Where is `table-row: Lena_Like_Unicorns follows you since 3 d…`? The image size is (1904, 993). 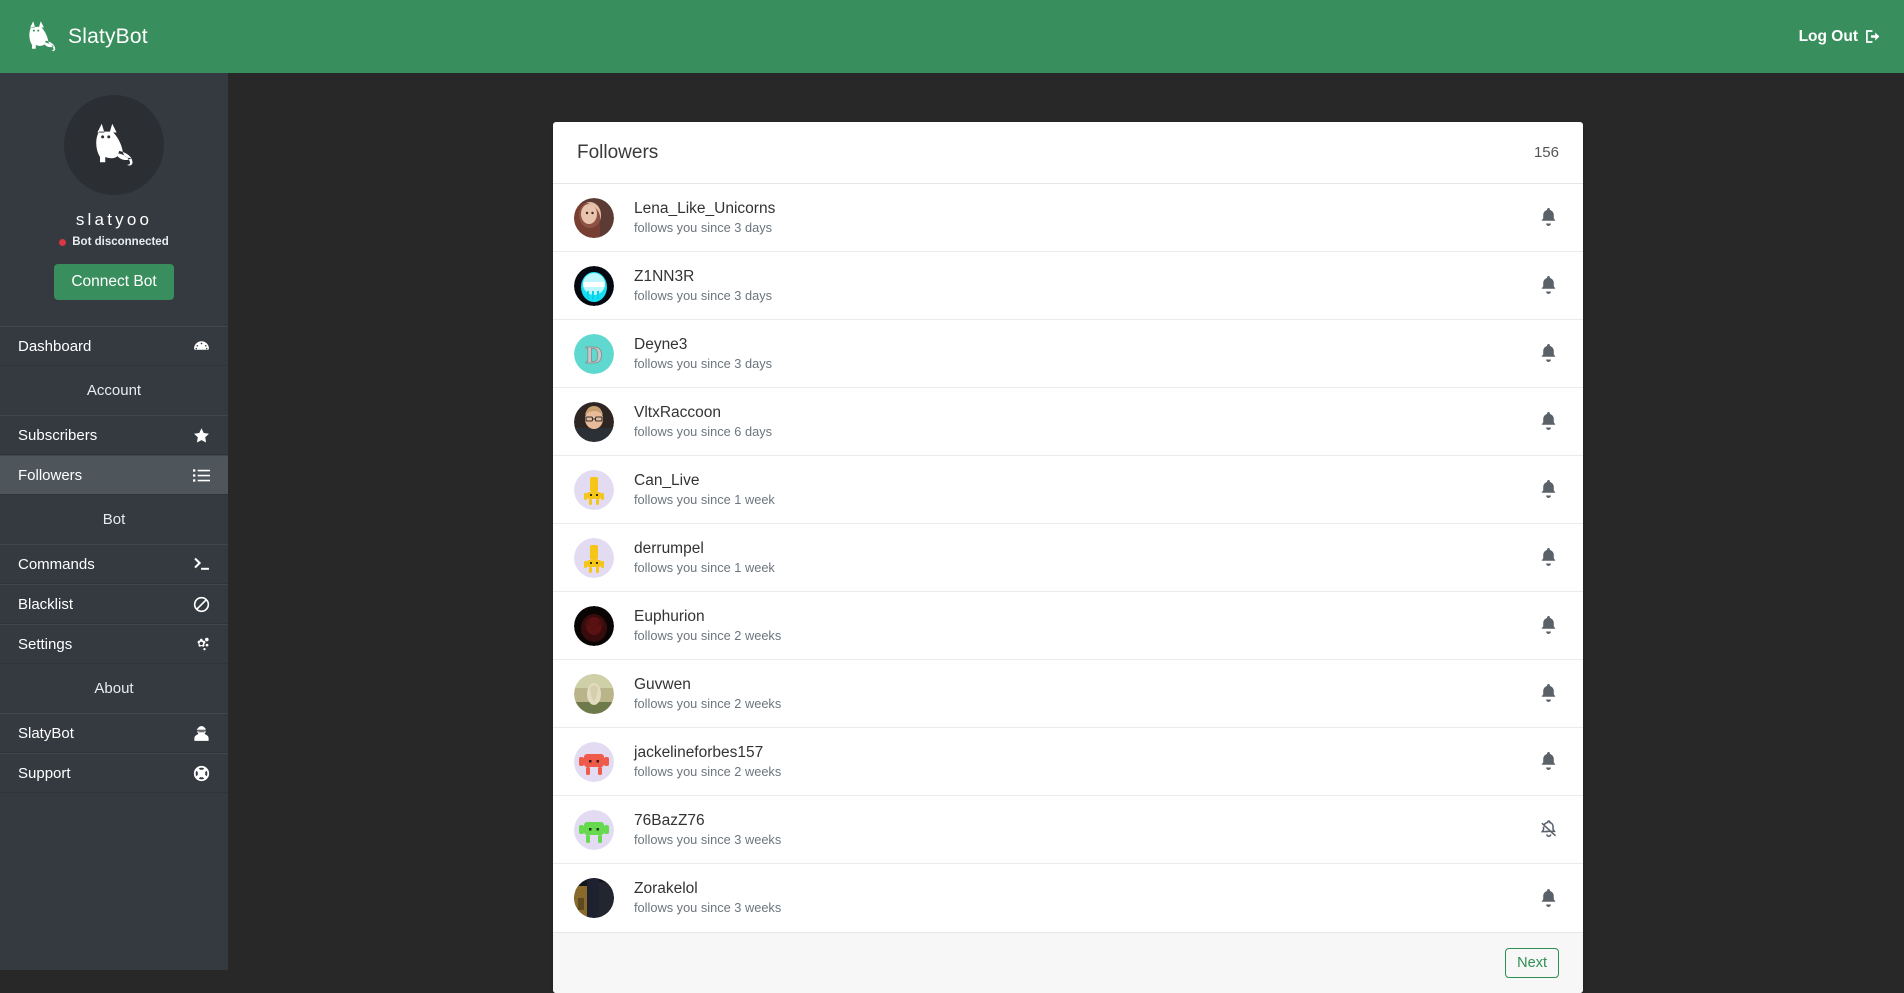
table-row: Lena_Like_Unicorns follows you since 3 d… is located at coordinates (1068, 218).